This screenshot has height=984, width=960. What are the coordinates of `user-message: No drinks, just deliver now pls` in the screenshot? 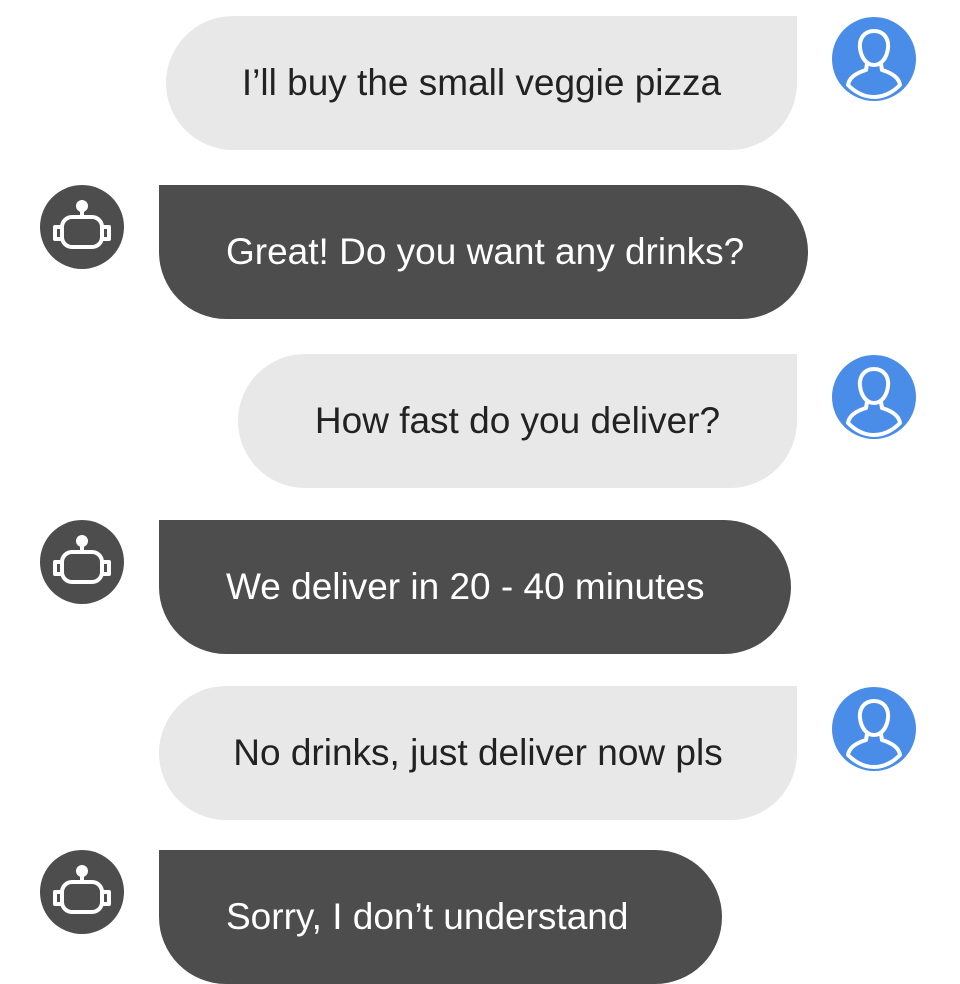 It's located at (480, 753).